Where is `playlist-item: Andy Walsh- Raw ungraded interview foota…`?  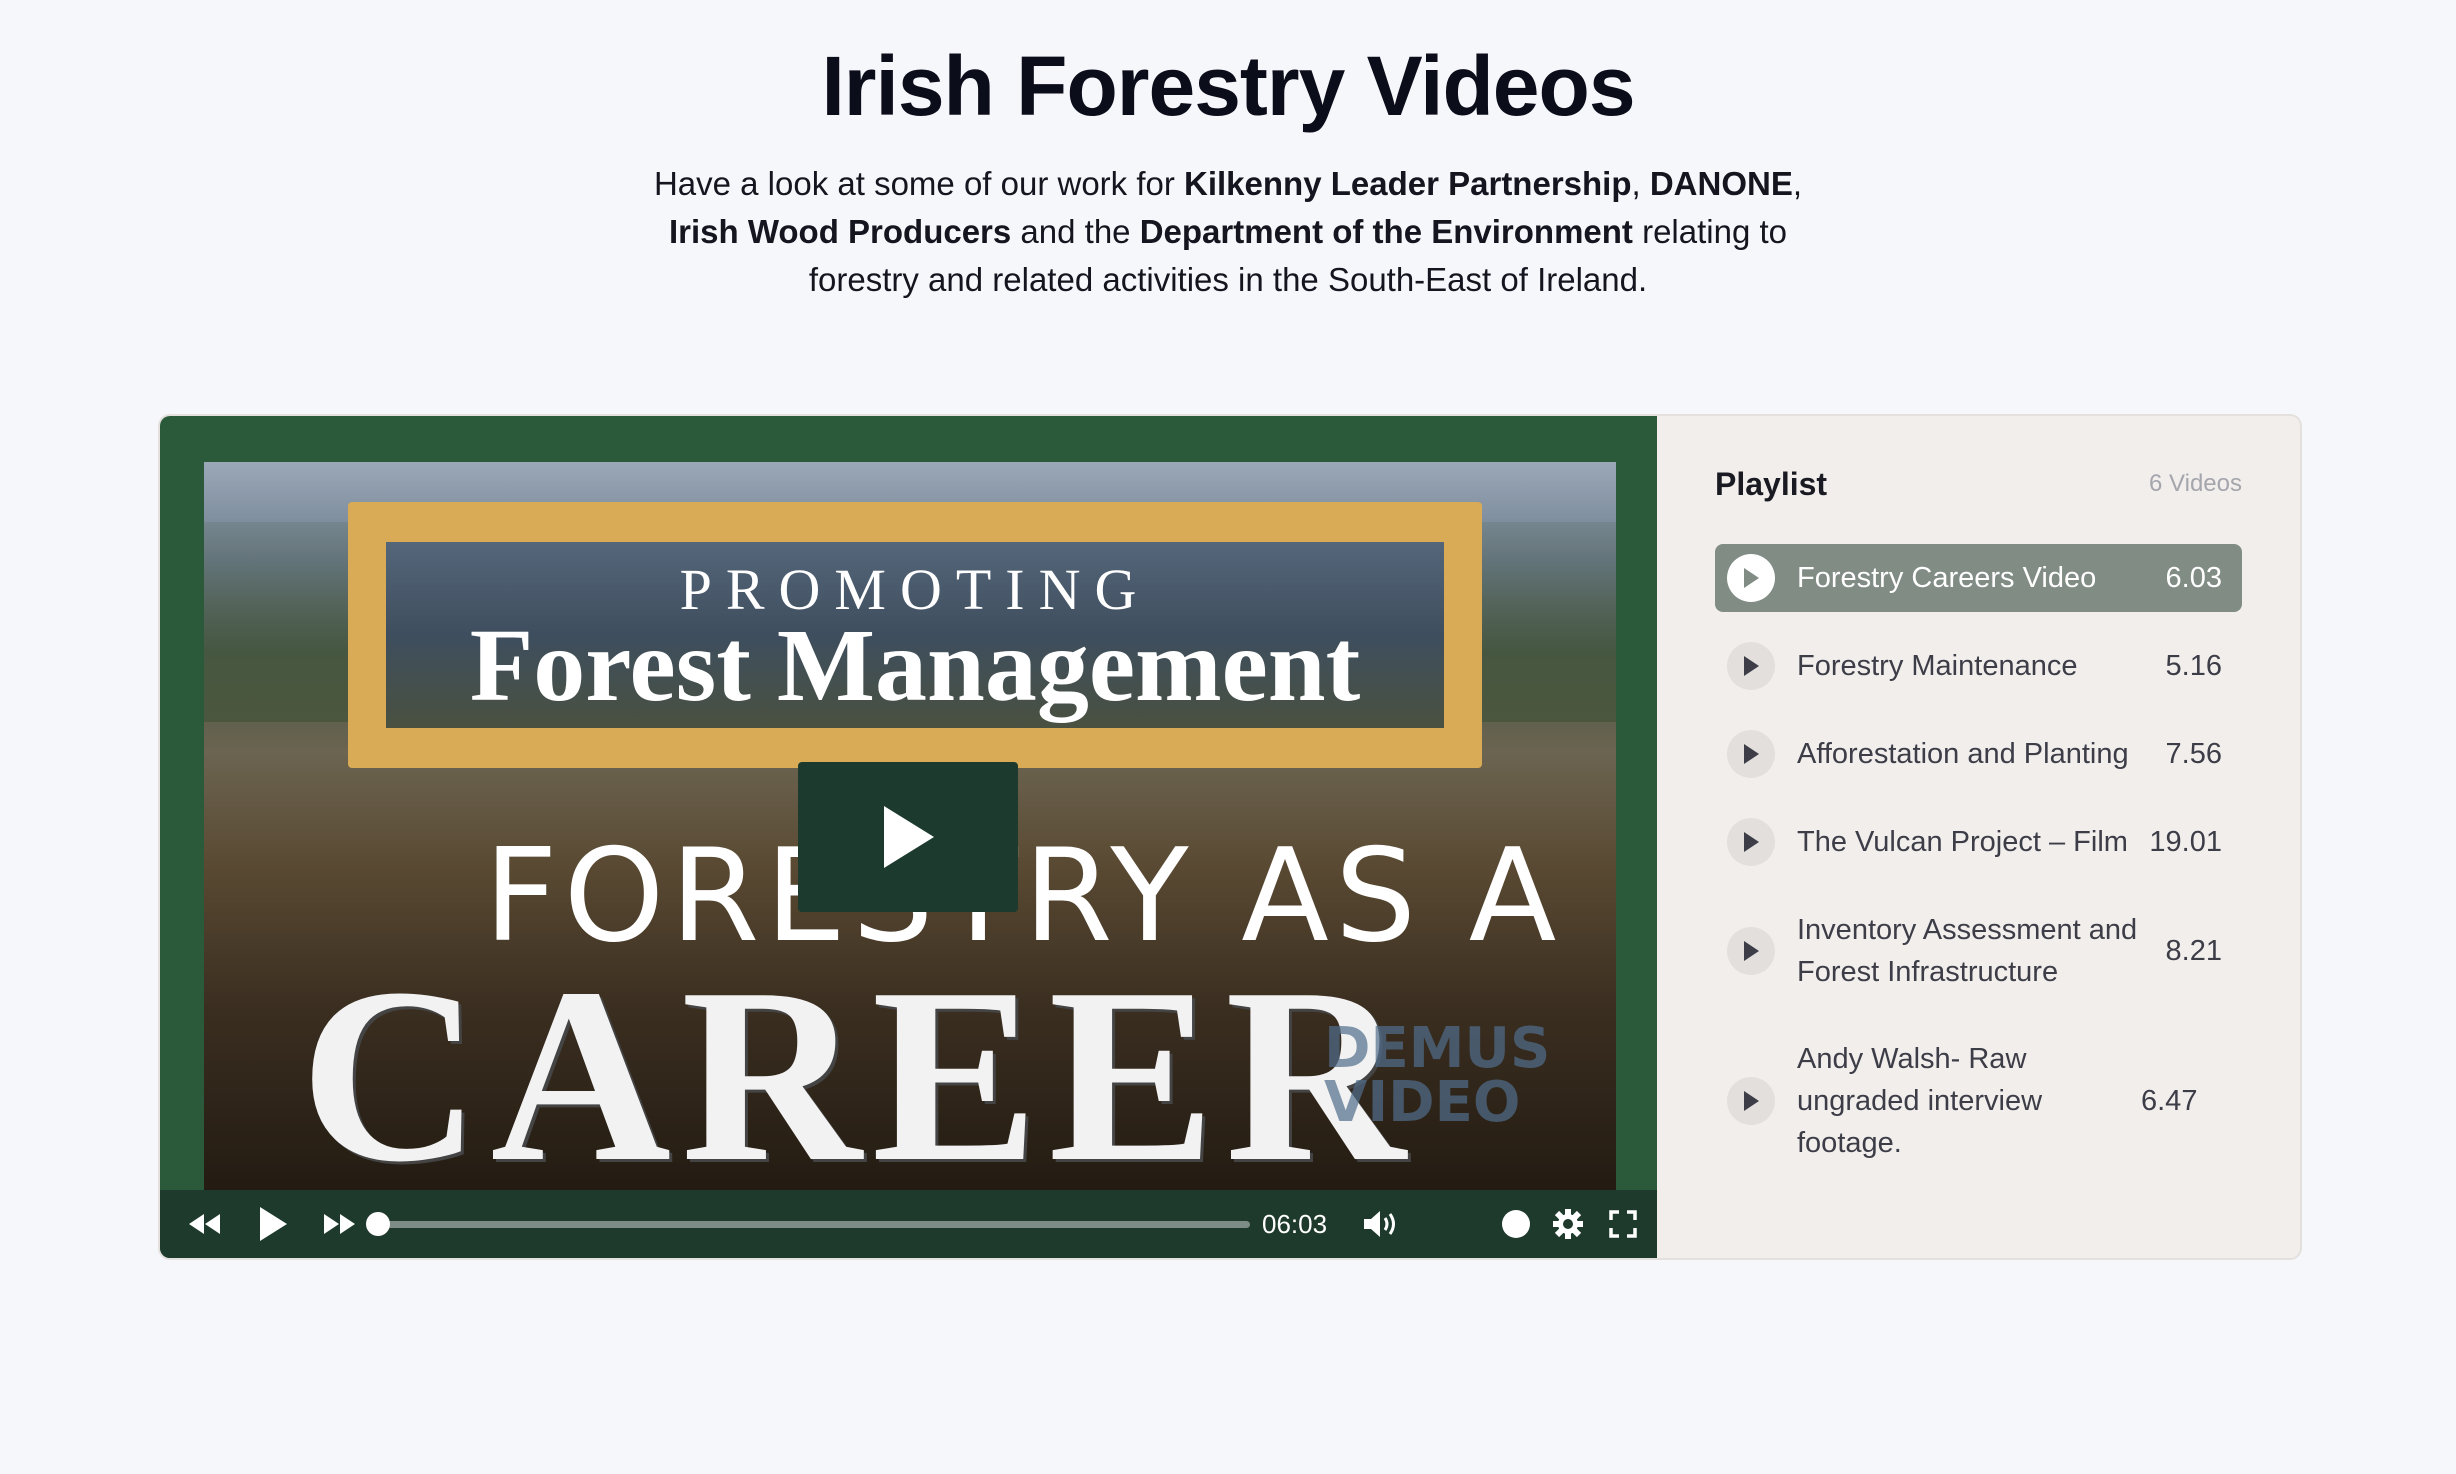 playlist-item: Andy Walsh- Raw ungraded interview foota… is located at coordinates (1978, 1101).